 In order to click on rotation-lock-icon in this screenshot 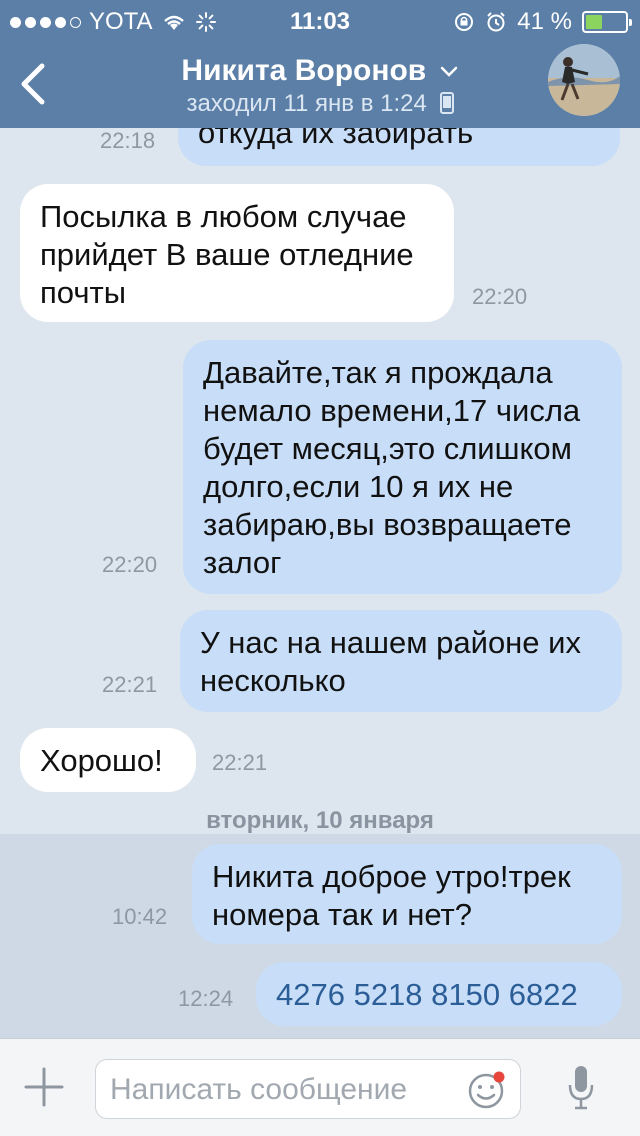, I will do `click(464, 22)`.